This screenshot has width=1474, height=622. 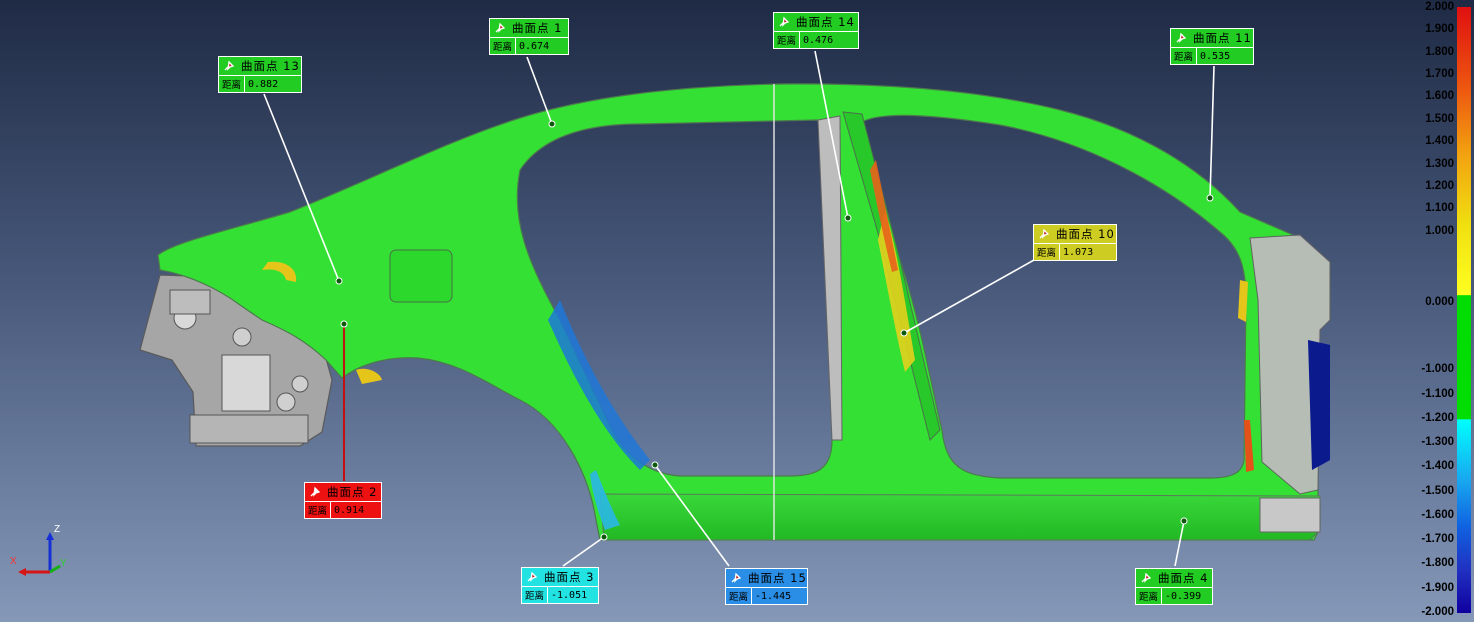 I want to click on callout-distance-value: 0.914, so click(x=349, y=510).